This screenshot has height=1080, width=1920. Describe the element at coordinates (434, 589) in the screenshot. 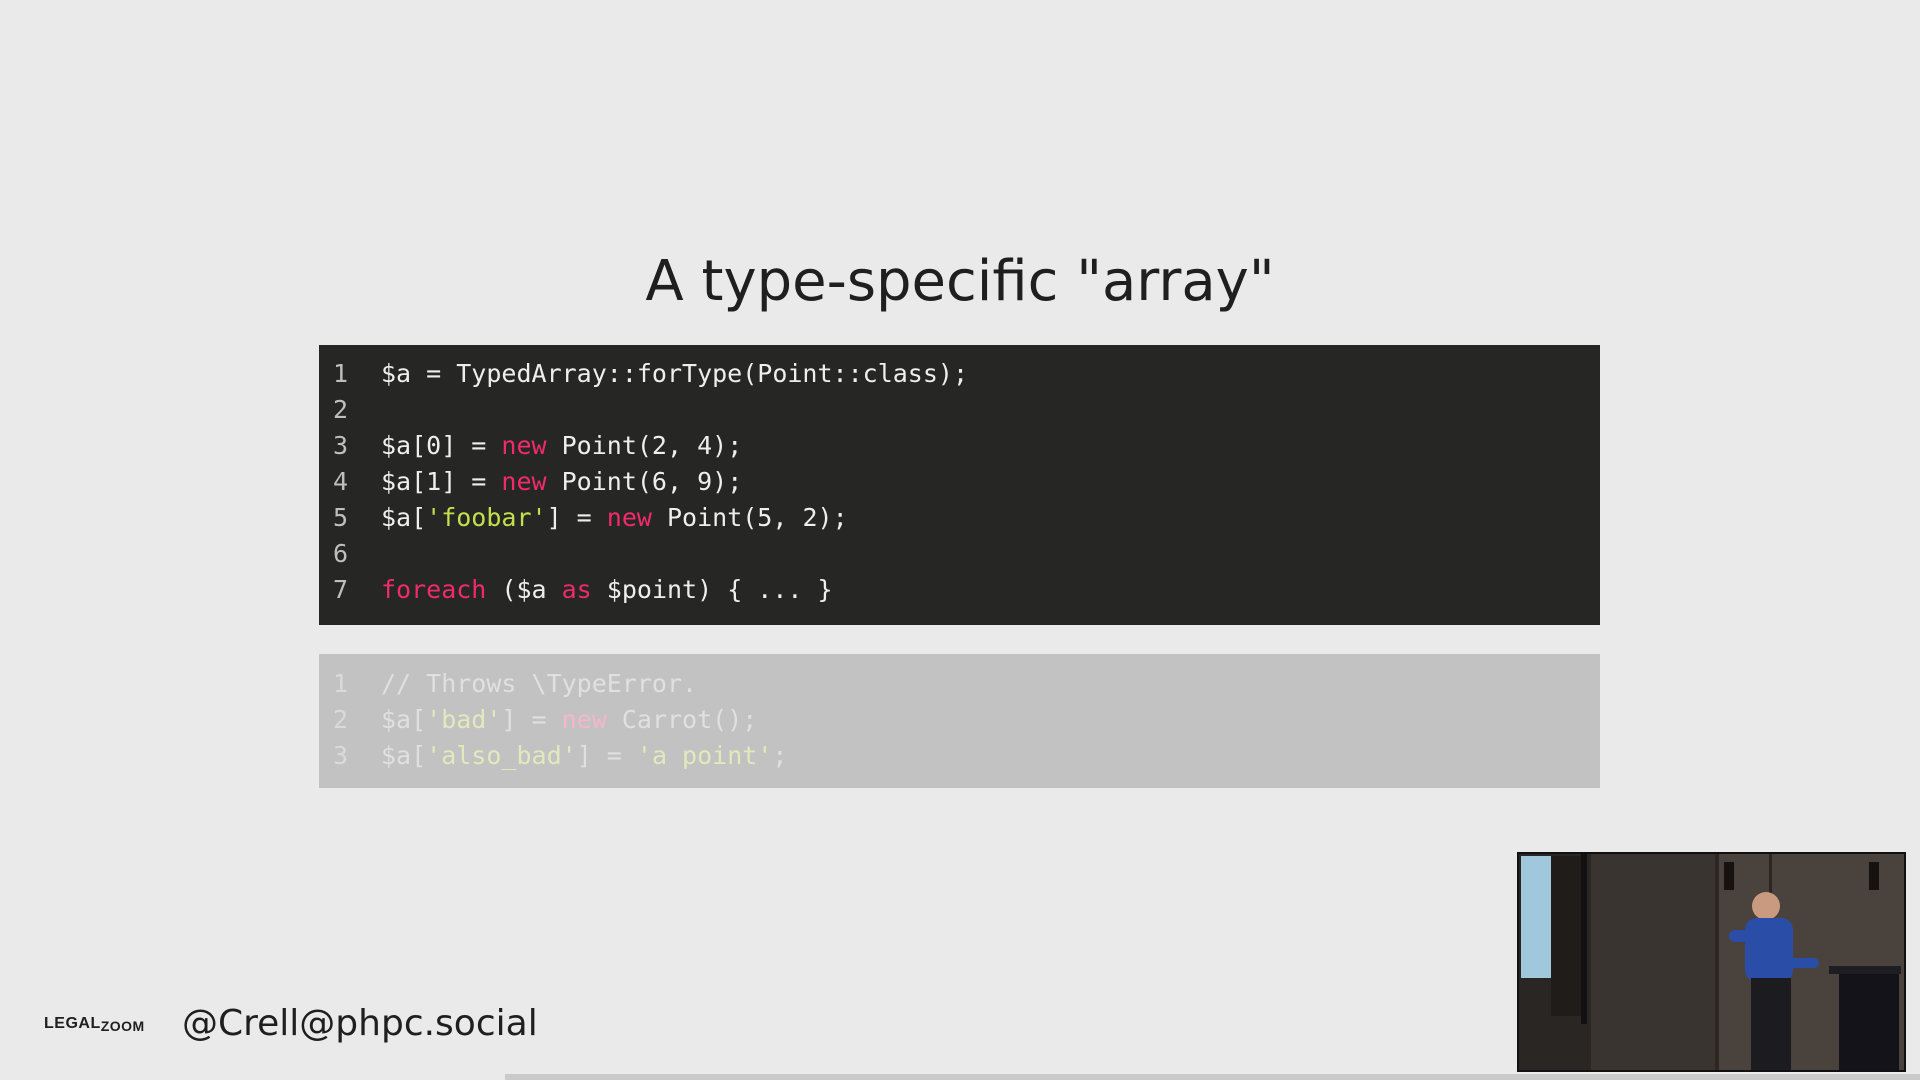

I see `code-keyword: foreach` at that location.